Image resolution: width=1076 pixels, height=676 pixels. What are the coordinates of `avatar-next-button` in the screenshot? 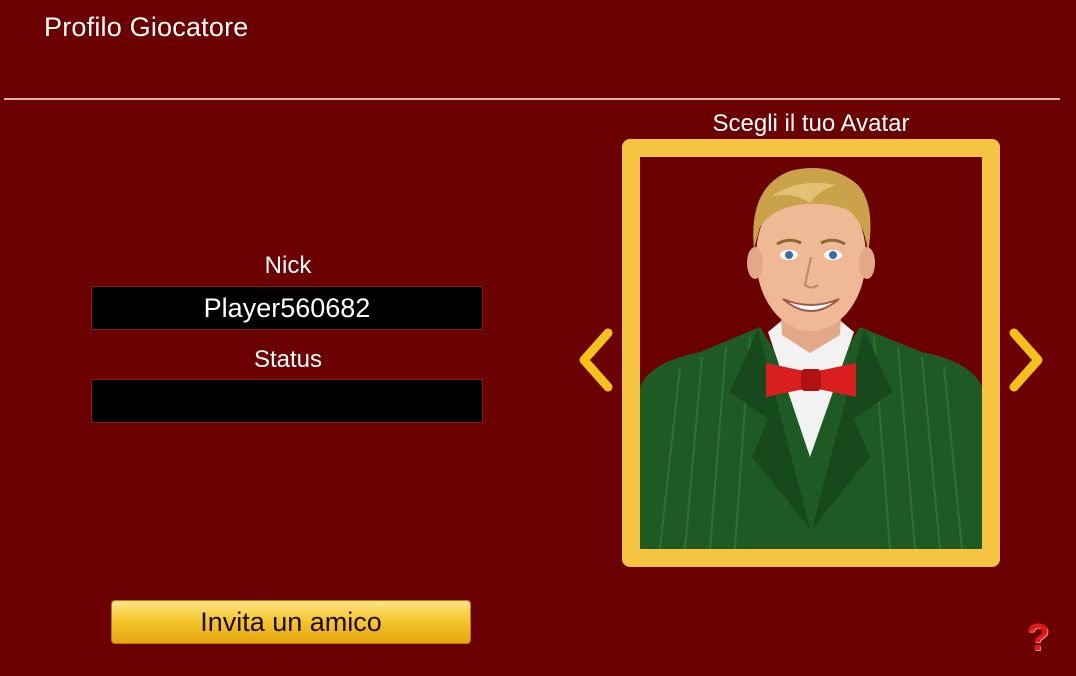 It's located at (1026, 360).